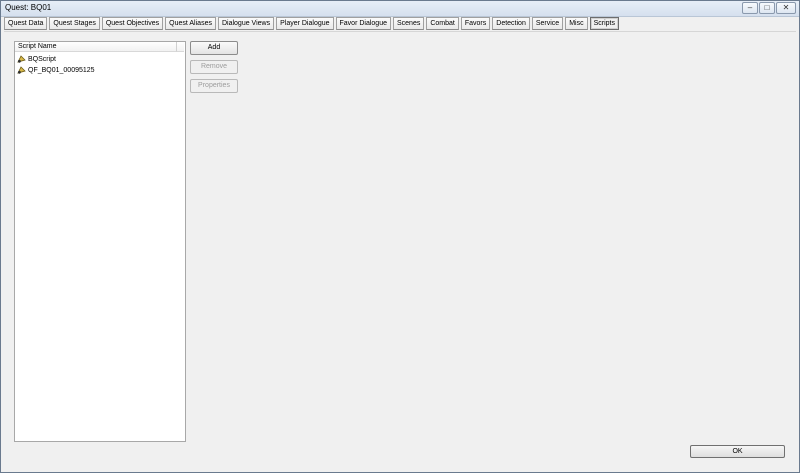 The width and height of the screenshot is (800, 473). What do you see at coordinates (180, 47) in the screenshot?
I see `column-header-filler` at bounding box center [180, 47].